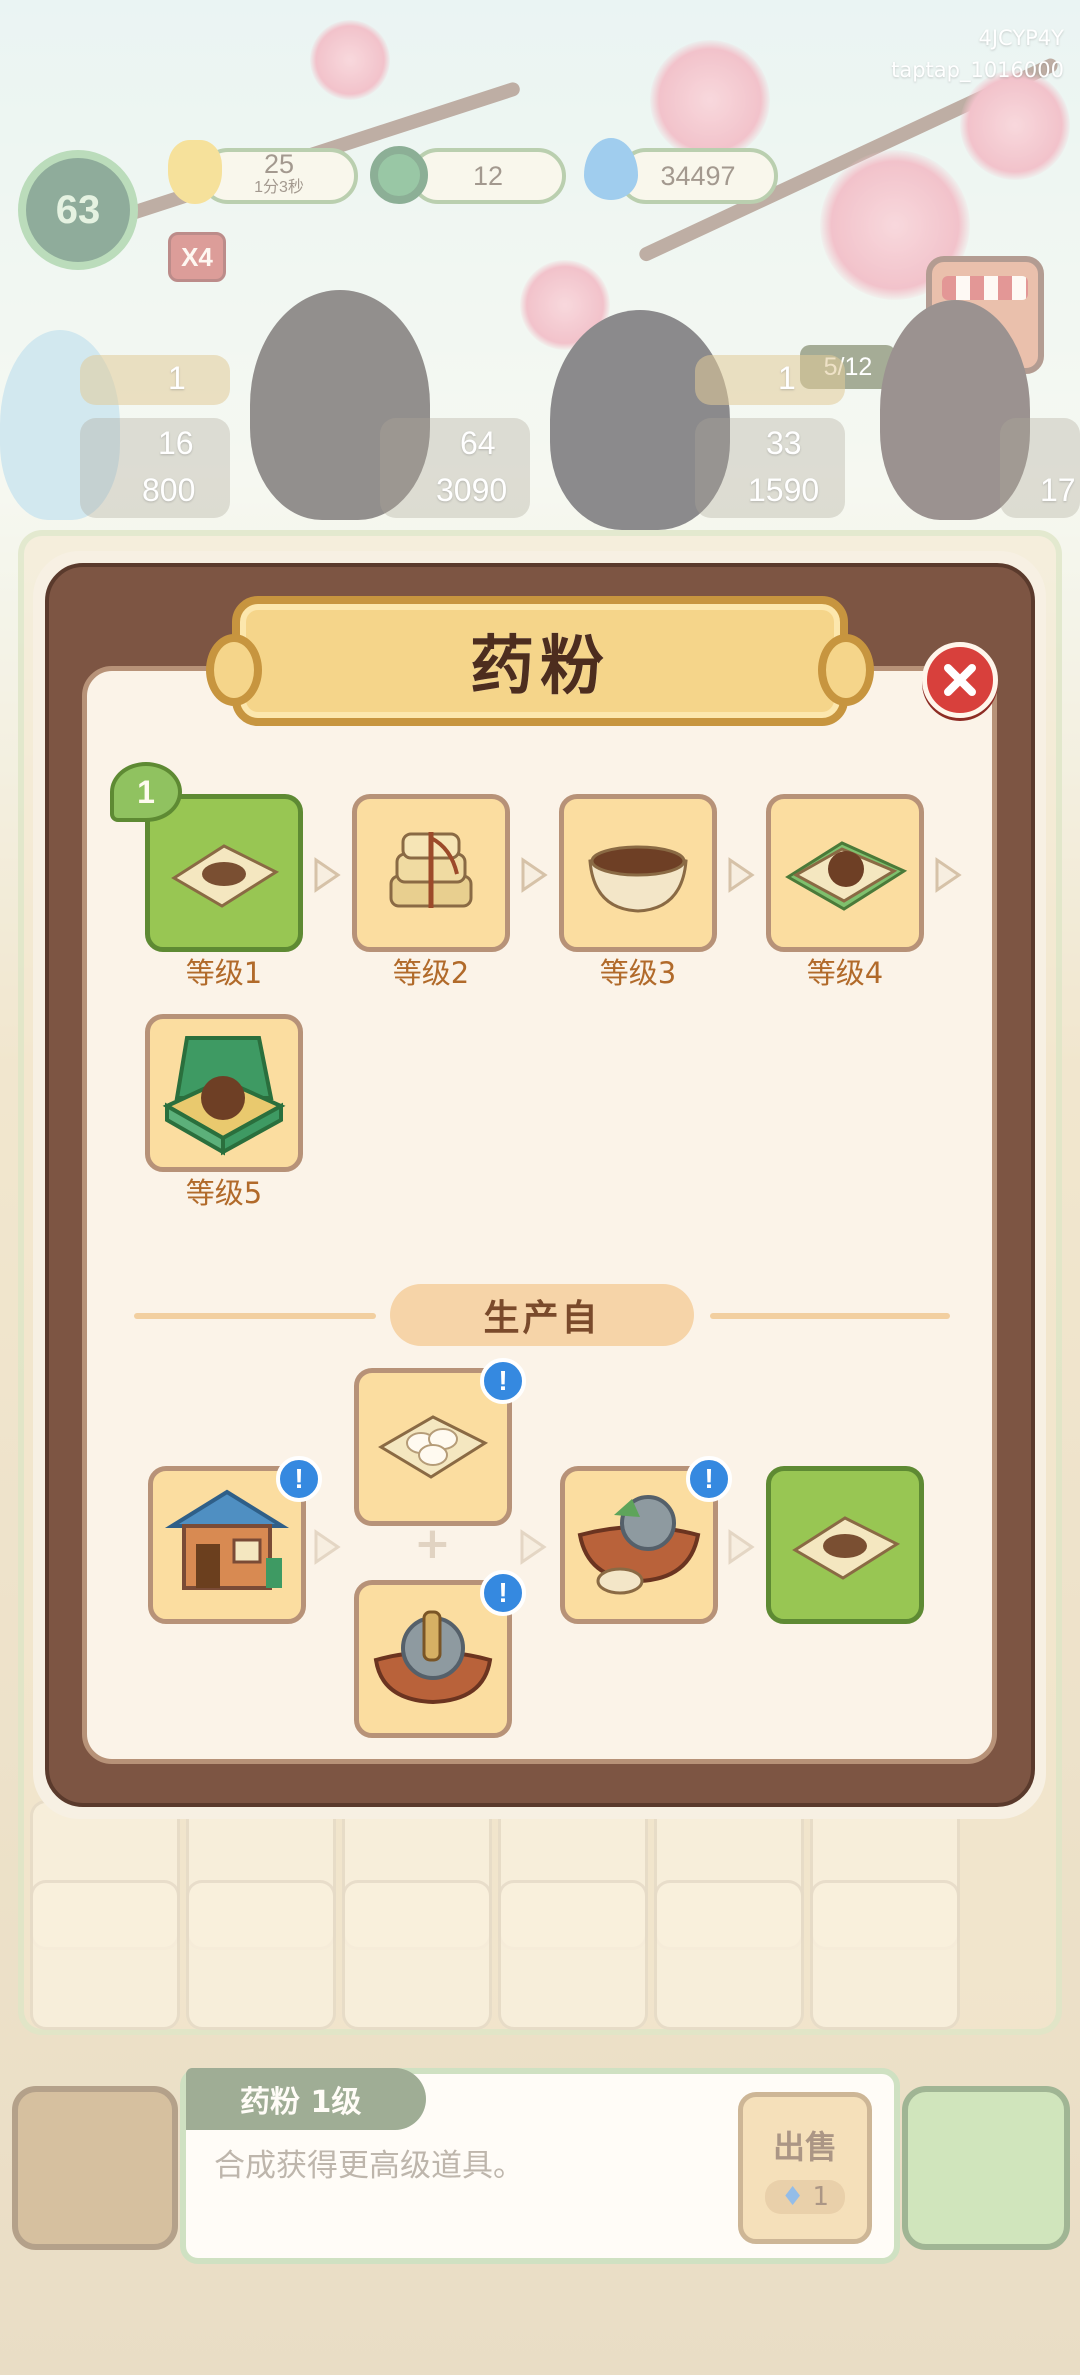  I want to click on tied-herb-bundle-icon, so click(431, 870).